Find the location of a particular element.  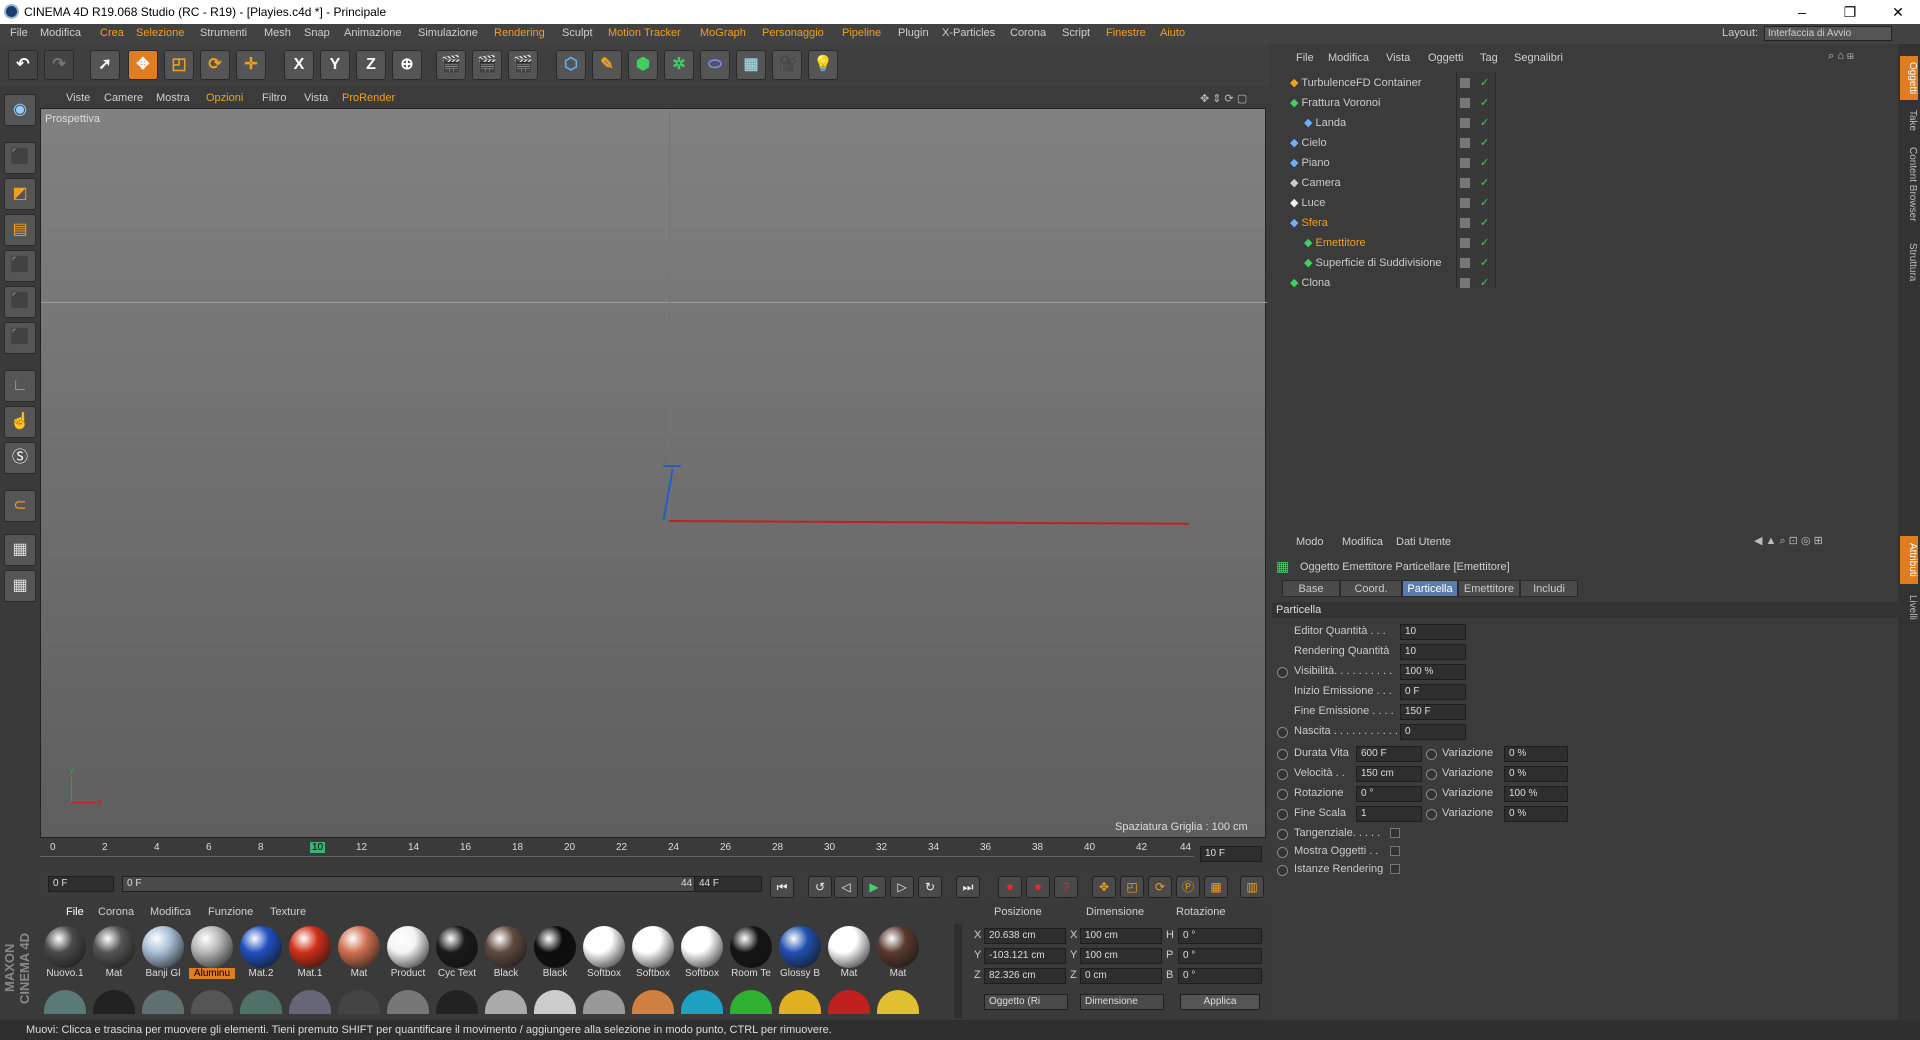

variation-field: 100 % is located at coordinates (1536, 794).